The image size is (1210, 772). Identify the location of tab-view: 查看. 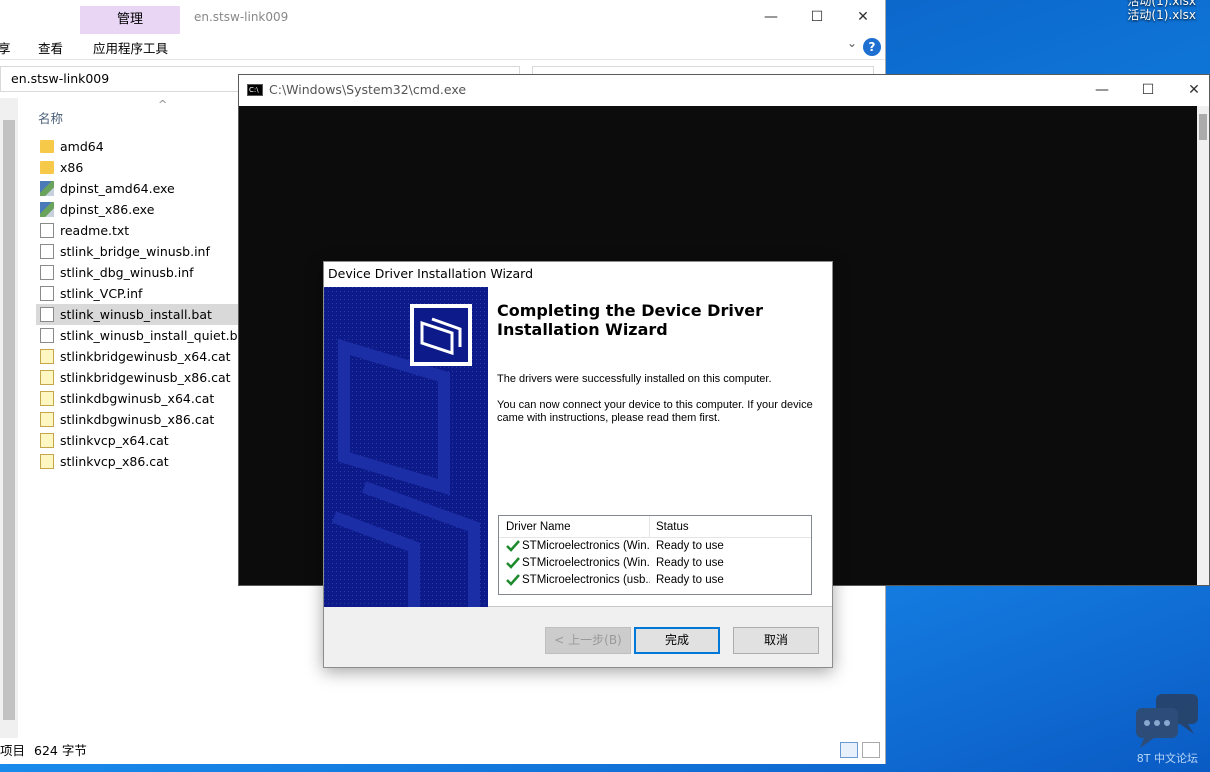
(50, 47).